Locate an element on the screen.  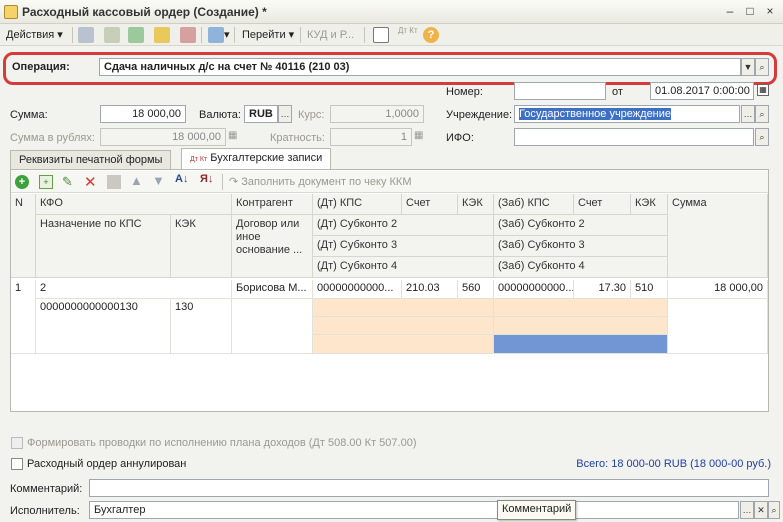
cell-contract is located at coordinates (272, 326).